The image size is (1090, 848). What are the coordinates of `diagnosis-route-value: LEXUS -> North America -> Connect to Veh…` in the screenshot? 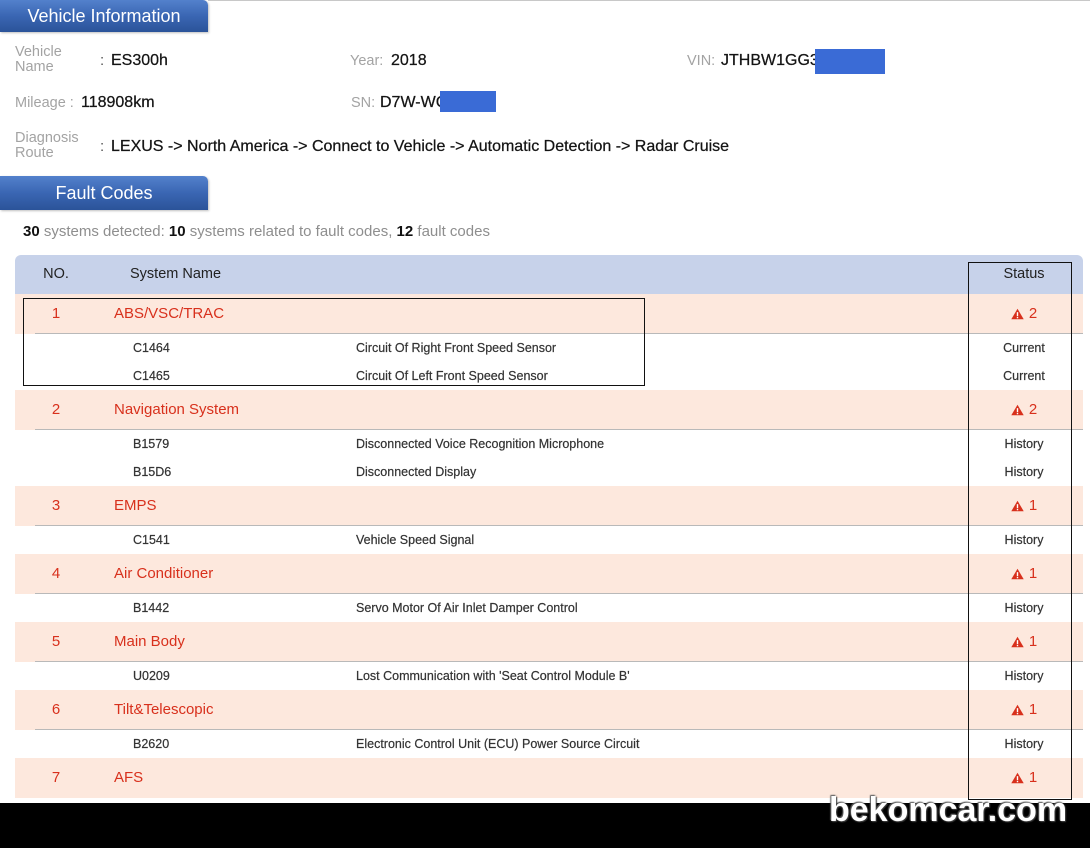 It's located at (420, 146).